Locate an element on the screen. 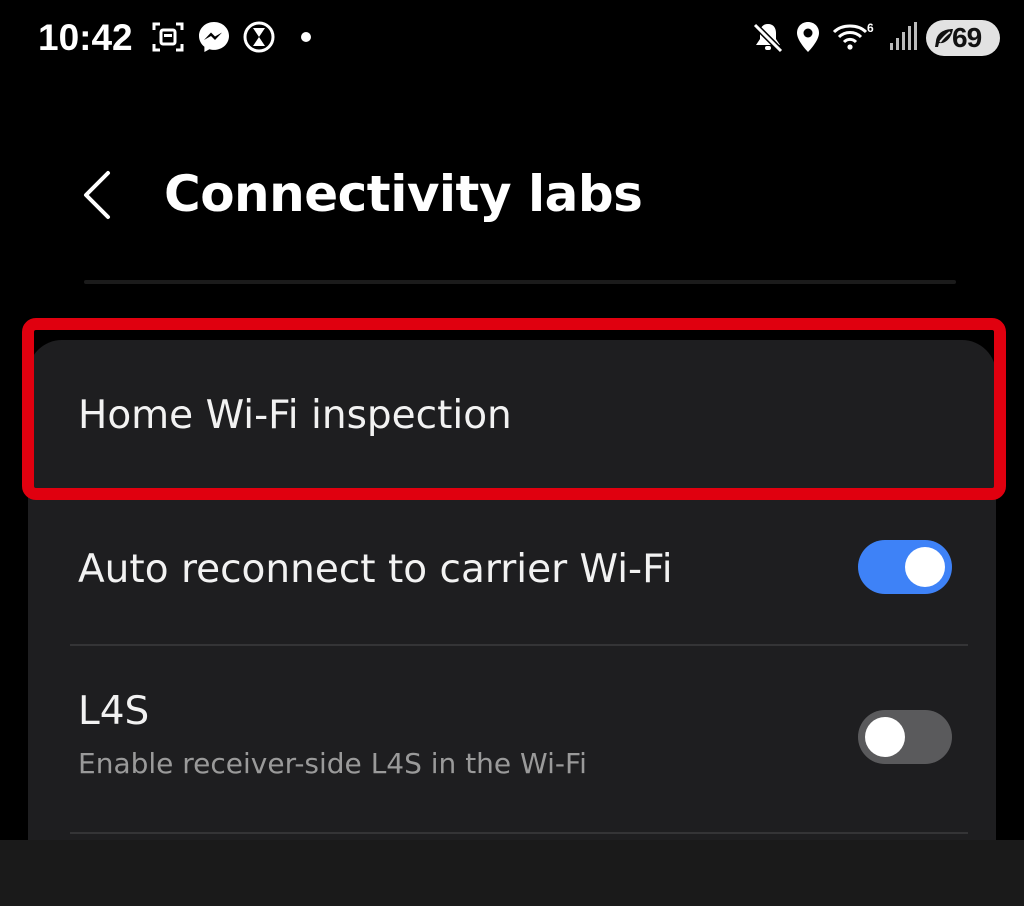 Image resolution: width=1024 pixels, height=906 pixels. back-button is located at coordinates (100, 195).